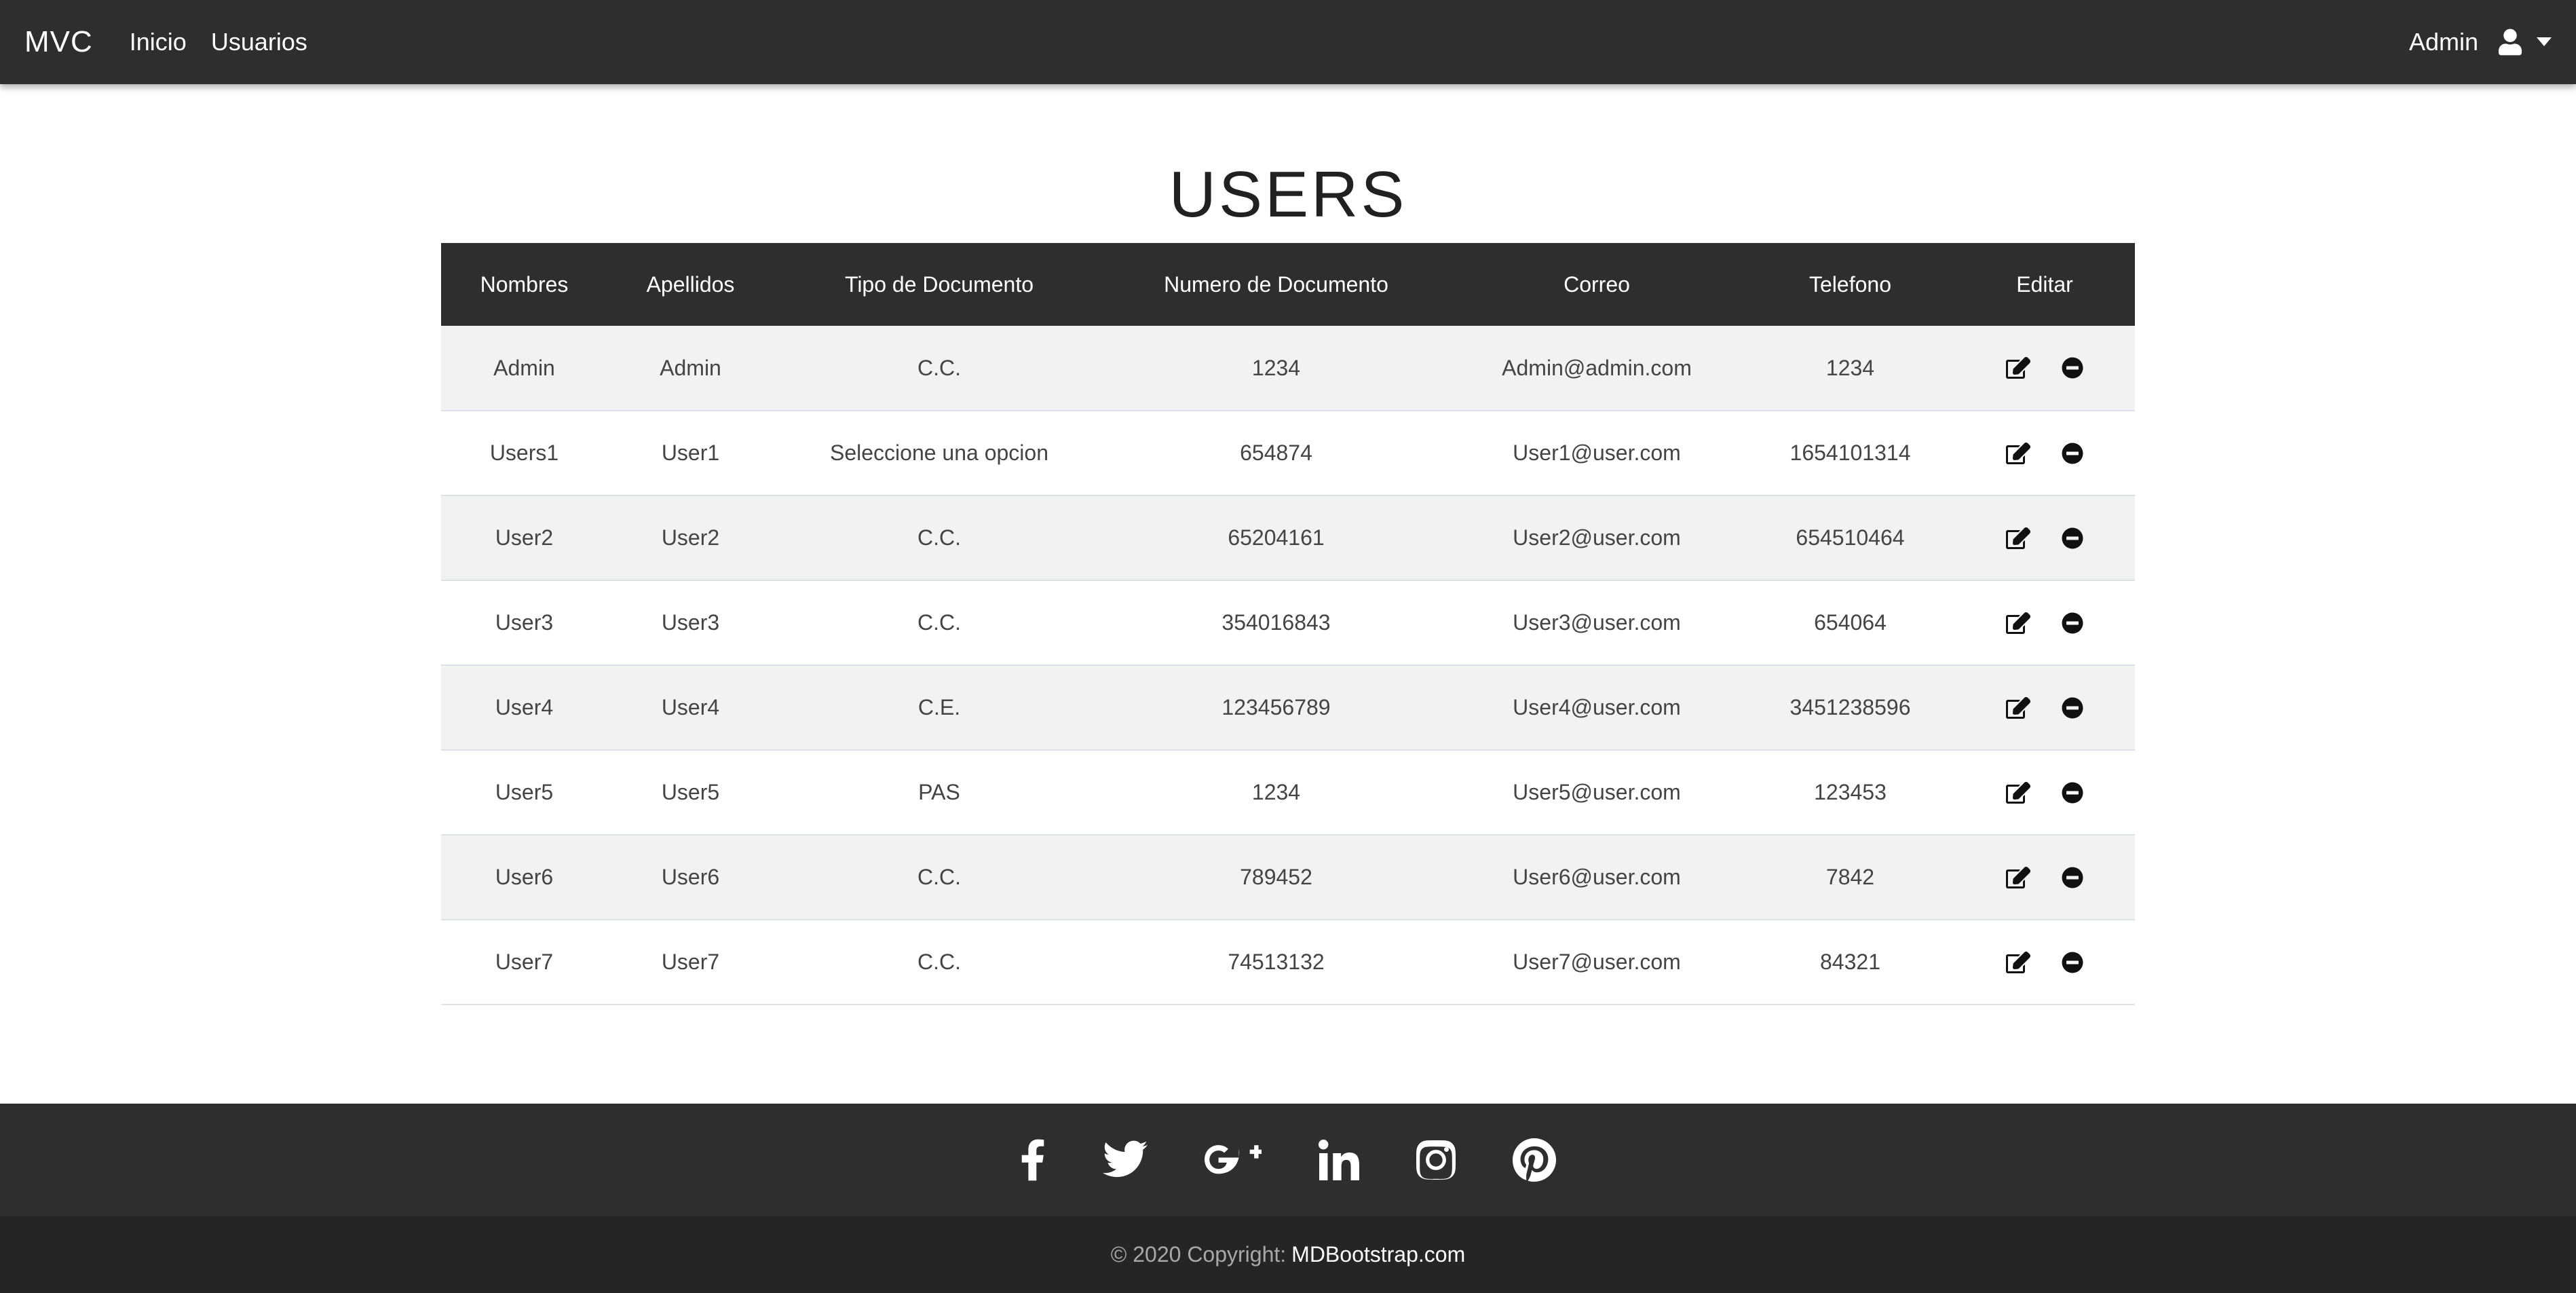  Describe the element at coordinates (690, 537) in the screenshot. I see `cell-apellidos: User2` at that location.